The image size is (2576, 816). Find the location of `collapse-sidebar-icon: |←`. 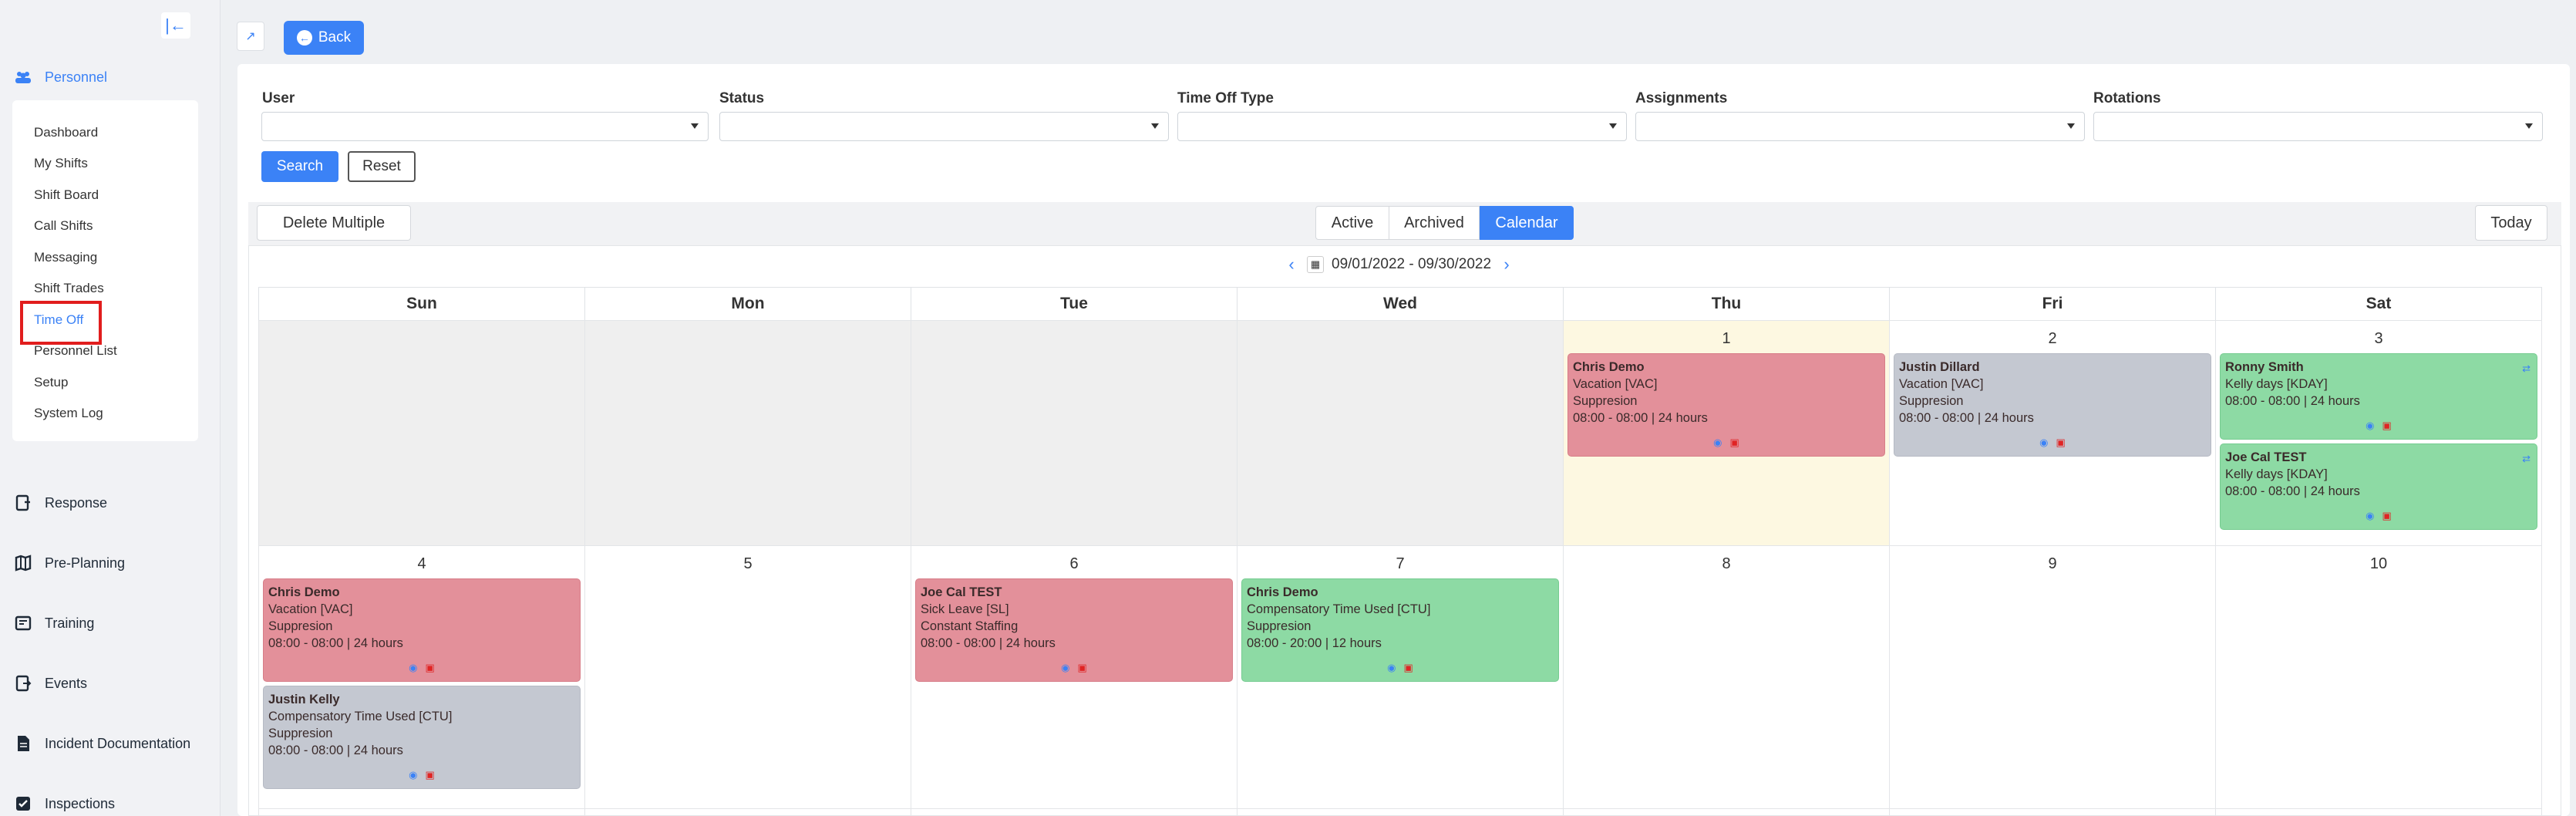

collapse-sidebar-icon: |← is located at coordinates (175, 25).